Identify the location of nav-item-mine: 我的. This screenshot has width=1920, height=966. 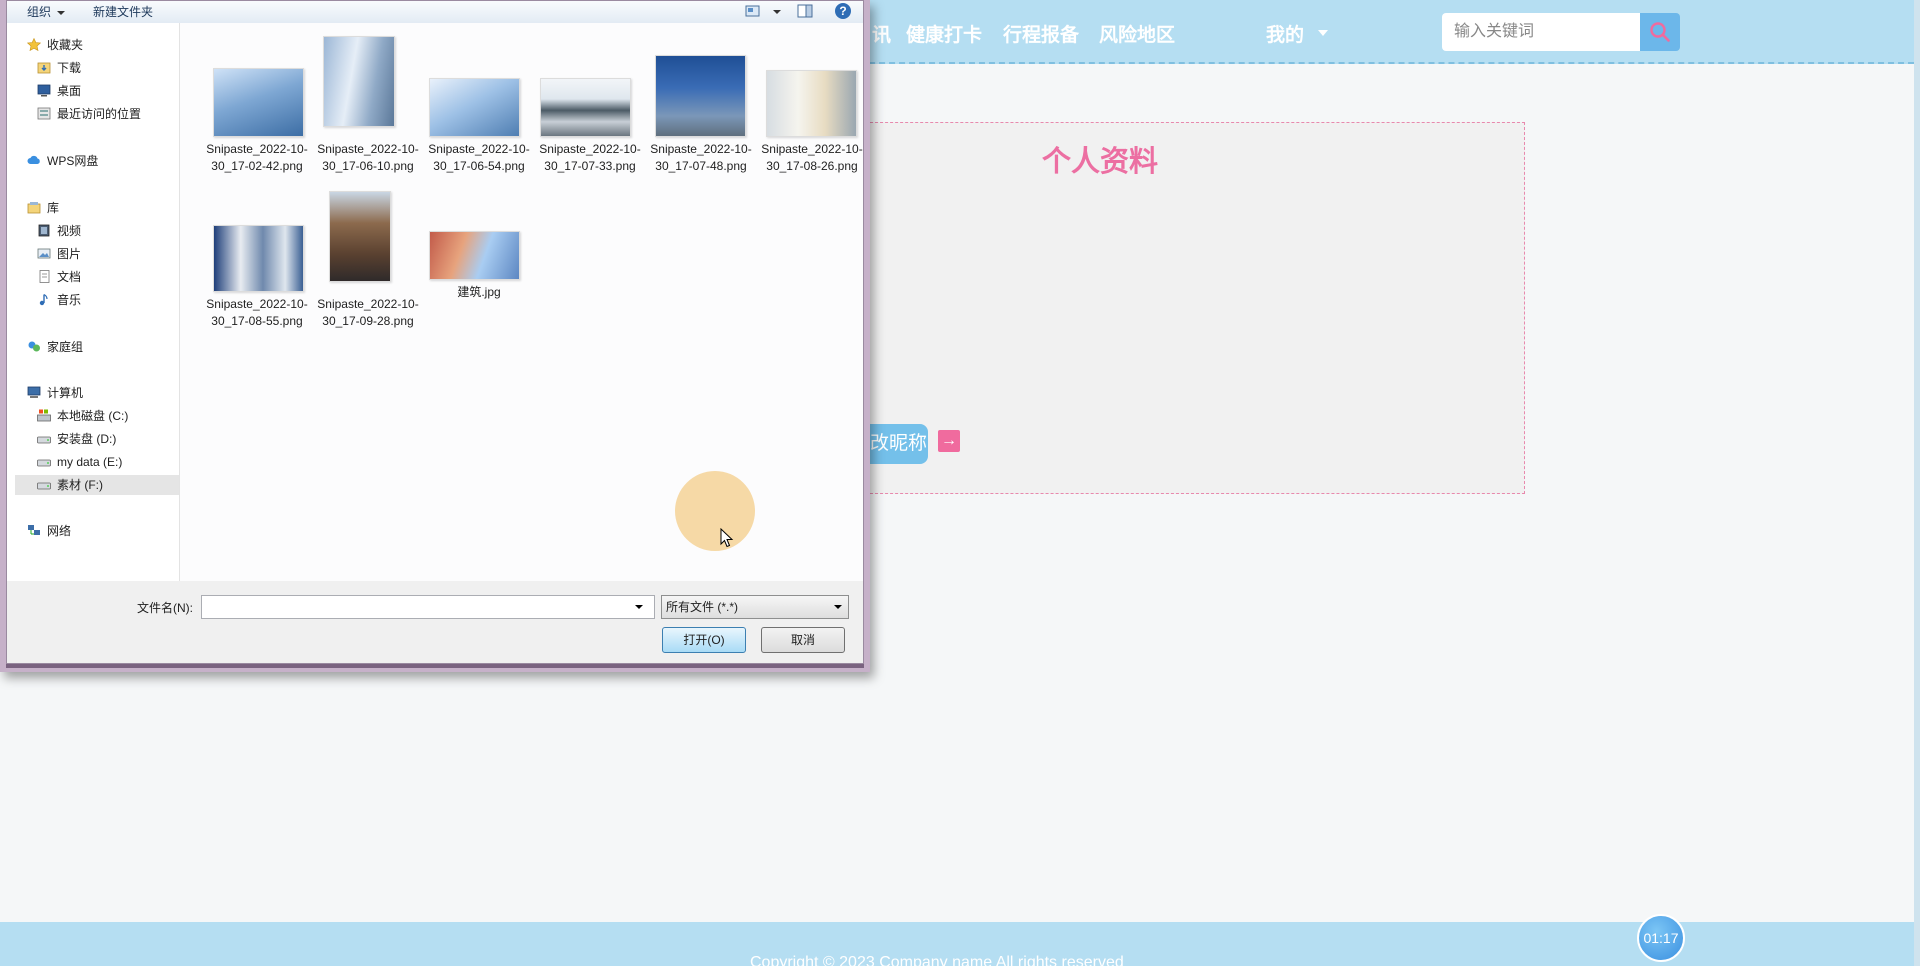
(1285, 33).